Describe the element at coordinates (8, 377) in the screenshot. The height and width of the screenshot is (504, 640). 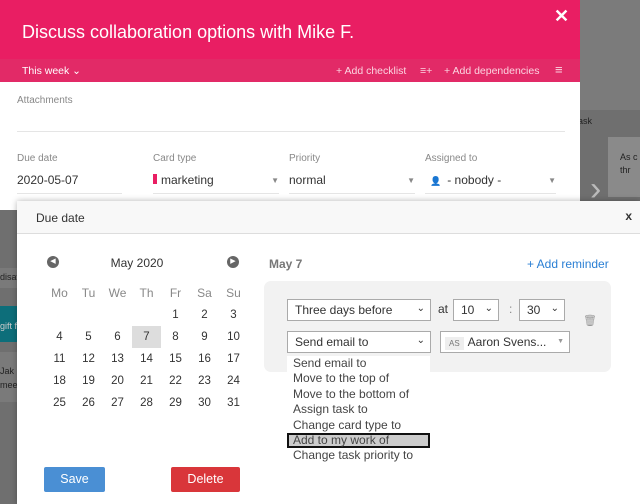
I see `bg-card: Jak mee` at that location.